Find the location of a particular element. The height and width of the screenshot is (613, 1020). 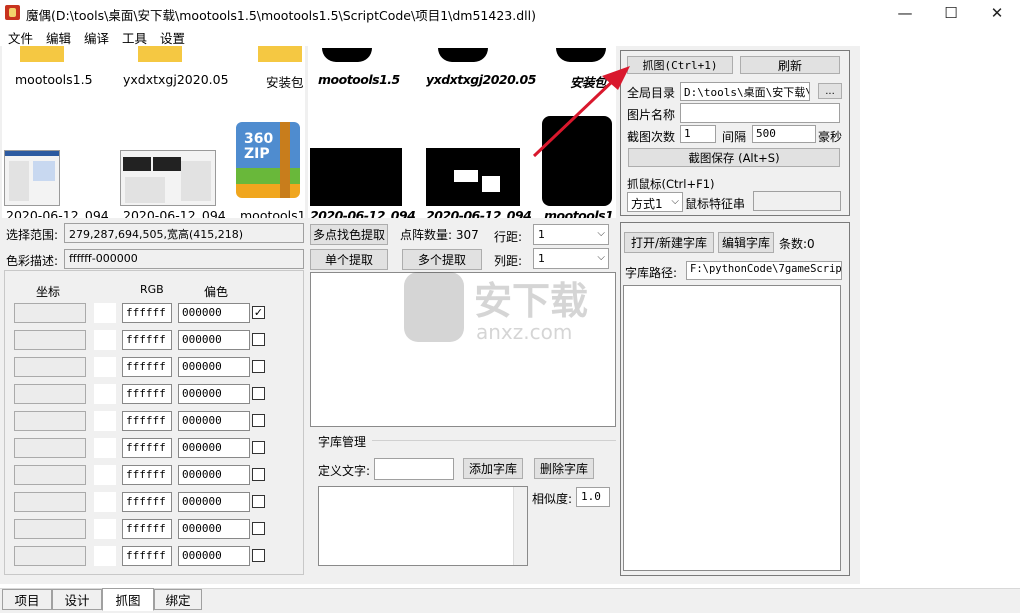

color-desc-field: ffffff-000000 is located at coordinates (184, 259).